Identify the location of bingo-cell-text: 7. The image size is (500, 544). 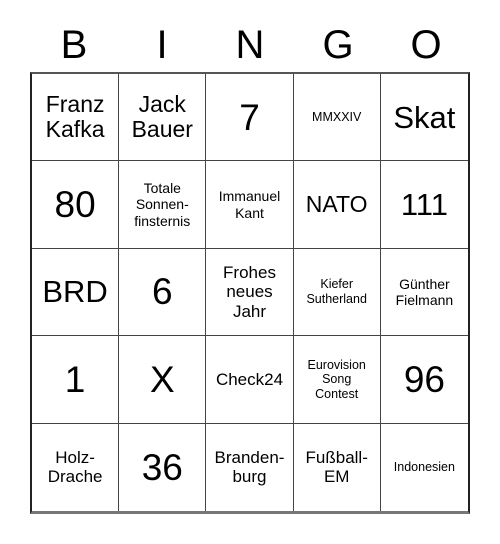
(249, 117).